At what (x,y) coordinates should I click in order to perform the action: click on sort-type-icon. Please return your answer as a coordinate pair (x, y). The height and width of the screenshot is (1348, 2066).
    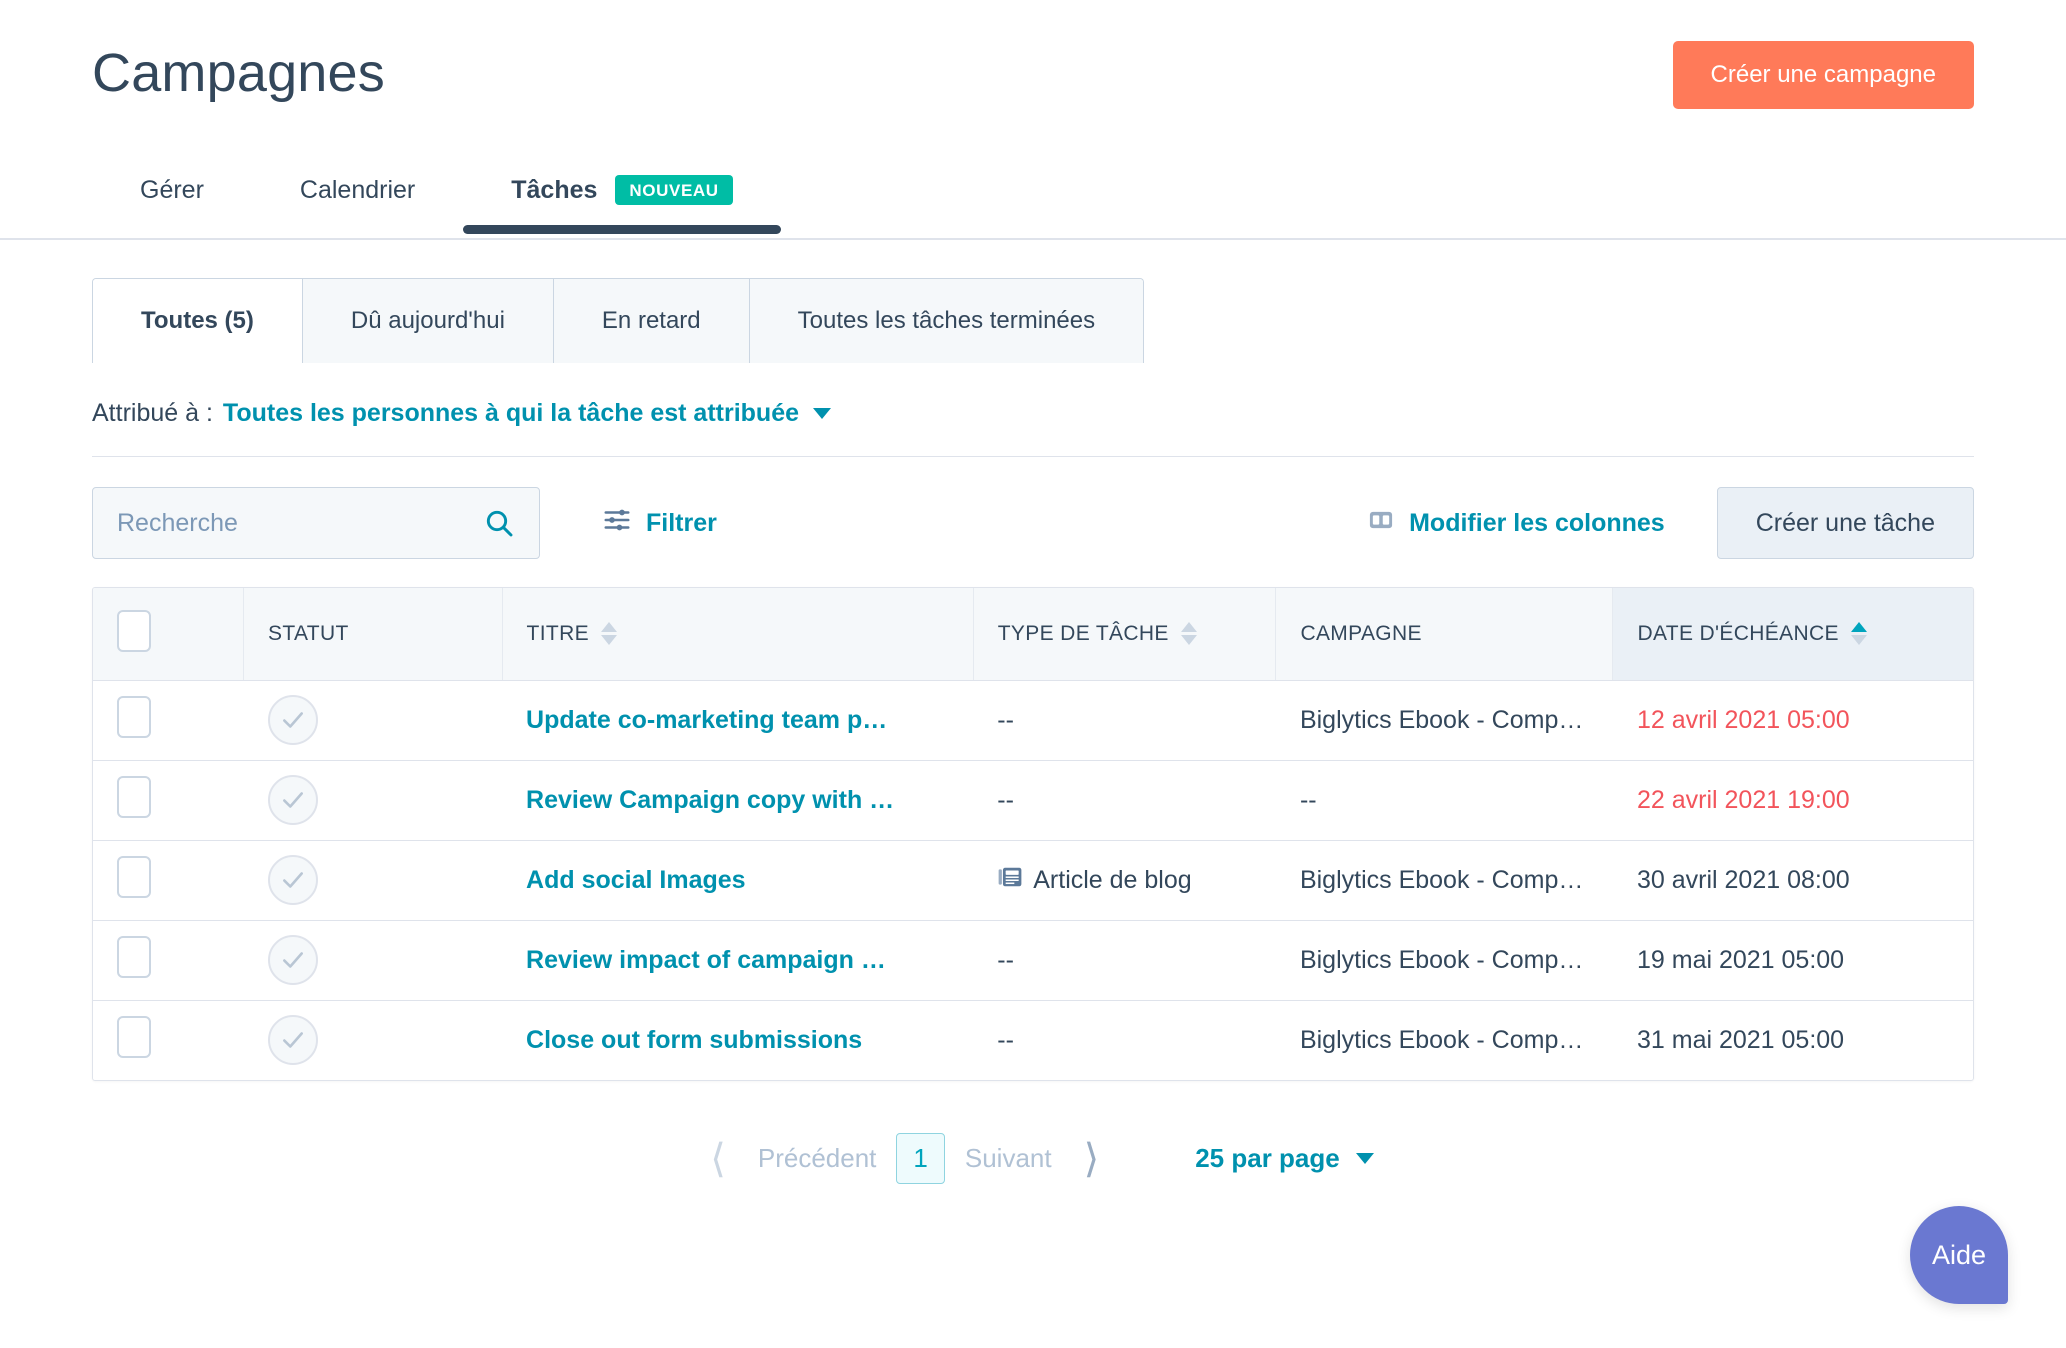
    Looking at the image, I should click on (1188, 634).